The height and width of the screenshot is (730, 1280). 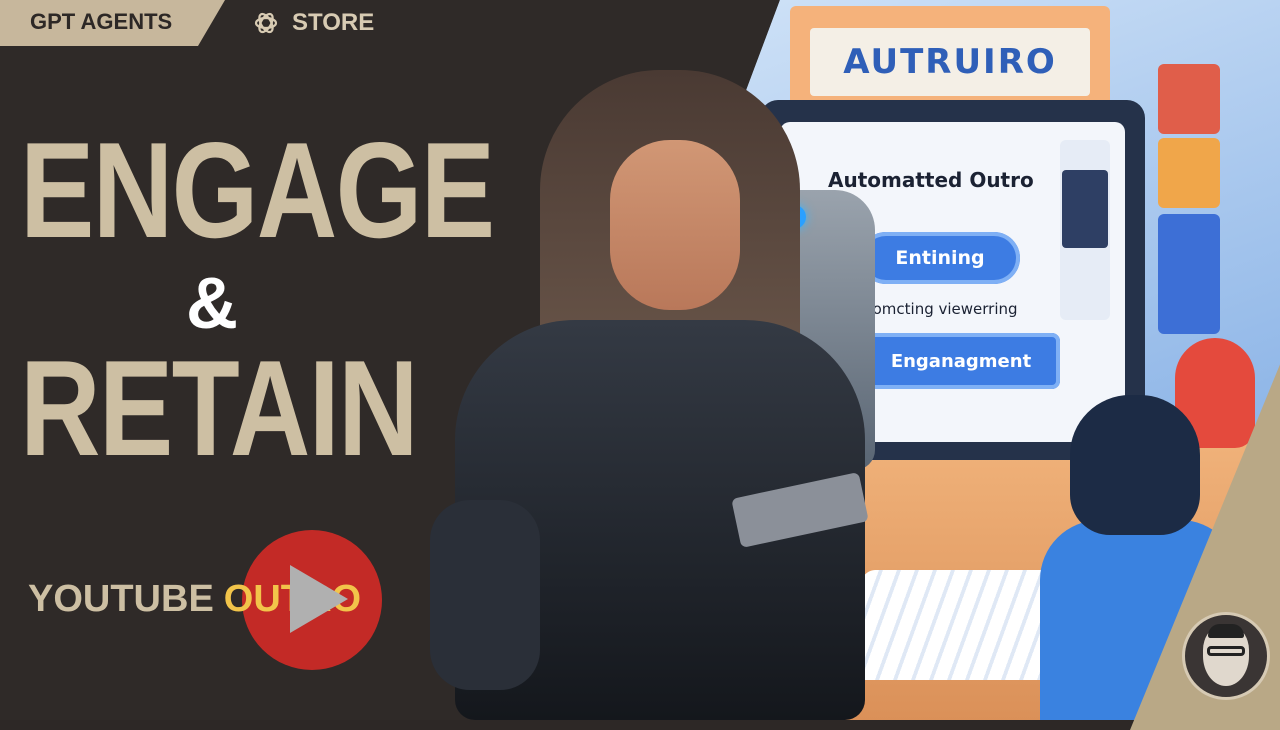 I want to click on store-link: STORE, so click(x=313, y=23).